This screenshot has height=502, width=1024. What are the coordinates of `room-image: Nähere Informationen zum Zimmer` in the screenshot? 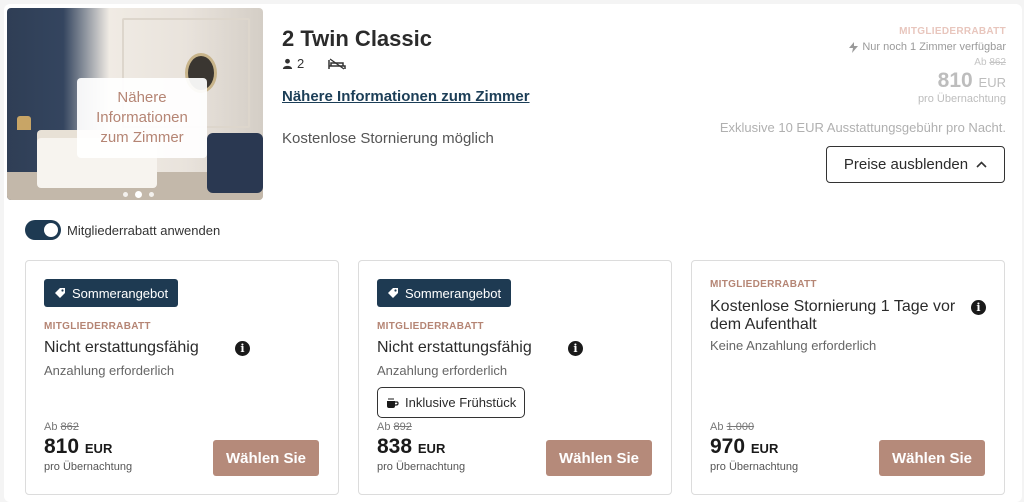 It's located at (135, 104).